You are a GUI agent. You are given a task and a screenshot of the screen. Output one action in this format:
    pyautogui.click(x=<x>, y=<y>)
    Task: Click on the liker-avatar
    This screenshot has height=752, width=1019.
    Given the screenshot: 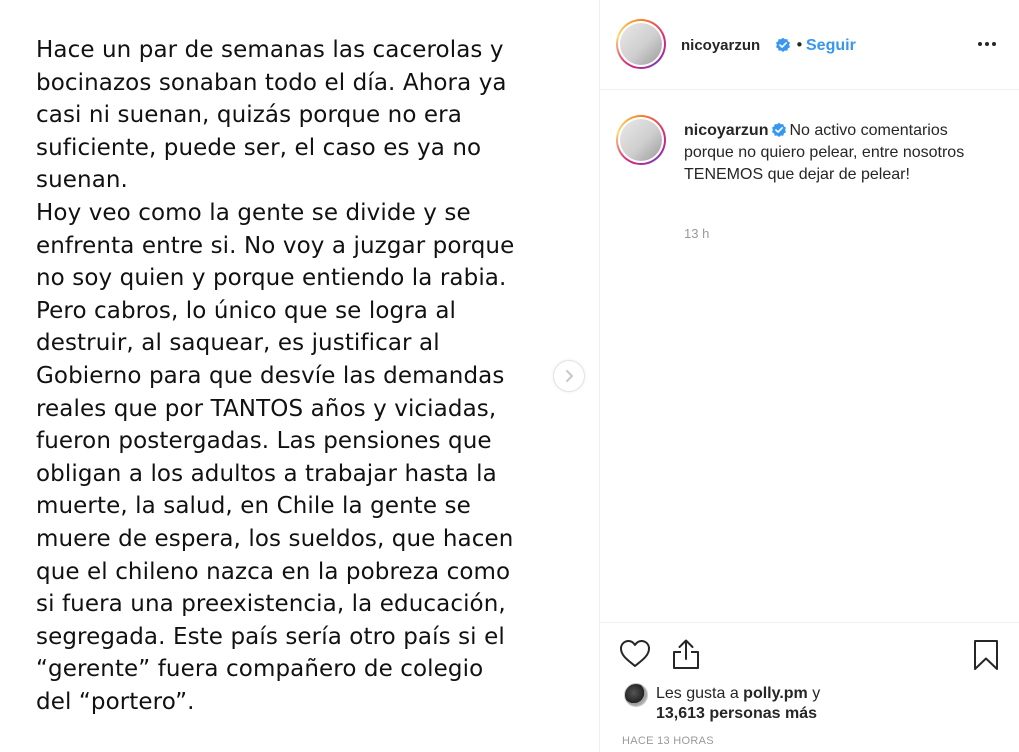 What is the action you would take?
    pyautogui.click(x=636, y=695)
    